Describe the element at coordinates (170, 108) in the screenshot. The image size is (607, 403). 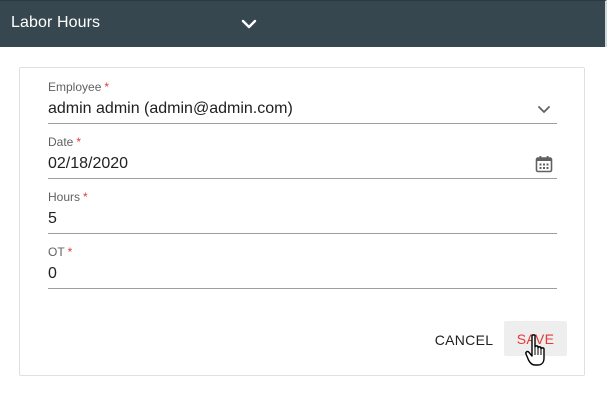
I see `employee-value: admin admin (admin@admin.com)` at that location.